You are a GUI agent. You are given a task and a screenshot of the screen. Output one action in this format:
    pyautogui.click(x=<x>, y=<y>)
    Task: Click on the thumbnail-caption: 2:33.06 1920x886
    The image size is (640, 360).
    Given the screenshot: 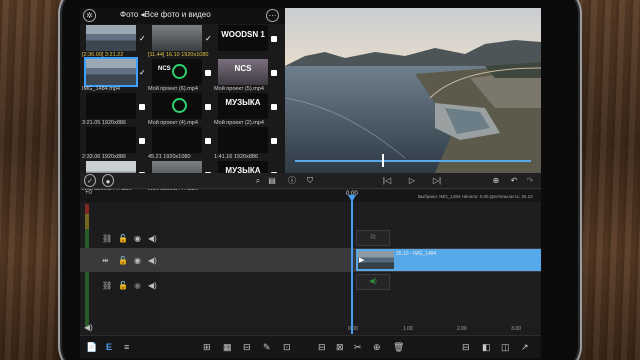 What is the action you would take?
    pyautogui.click(x=104, y=157)
    